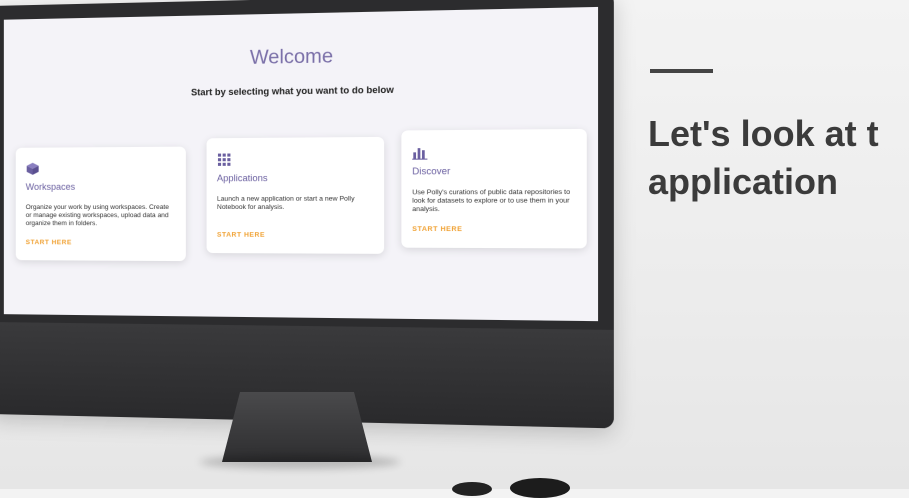 Image resolution: width=909 pixels, height=498 pixels. What do you see at coordinates (681, 71) in the screenshot?
I see `accent-bar` at bounding box center [681, 71].